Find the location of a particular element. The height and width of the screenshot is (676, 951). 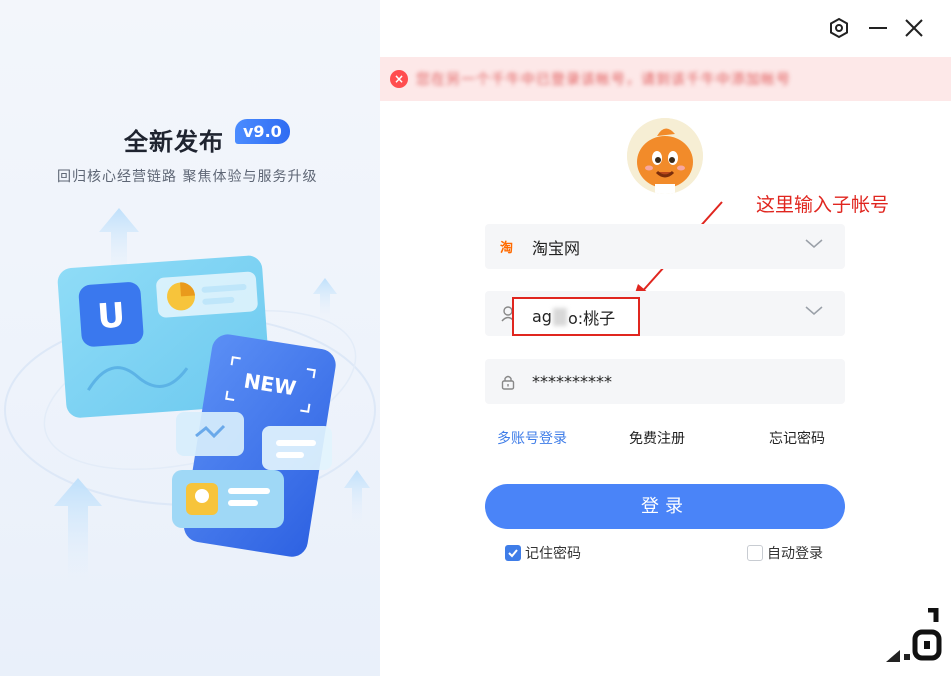

redacted-mark is located at coordinates (559, 316).